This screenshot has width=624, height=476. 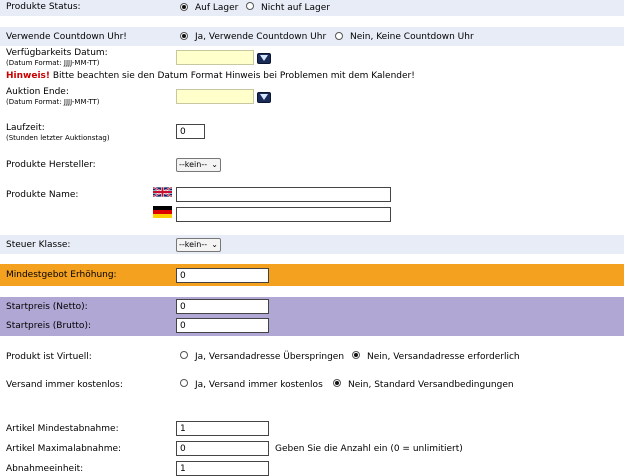 I want to click on product-name-label: Produkte Name:, so click(x=42, y=195).